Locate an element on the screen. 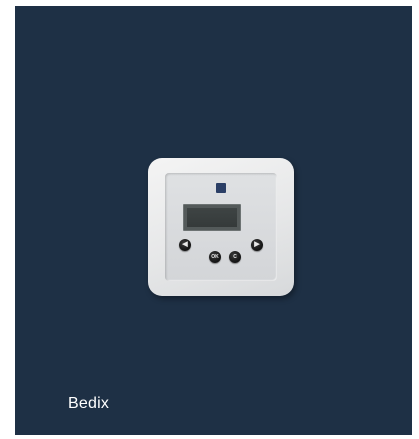 Image resolution: width=419 pixels, height=439 pixels. lcd-display is located at coordinates (212, 217).